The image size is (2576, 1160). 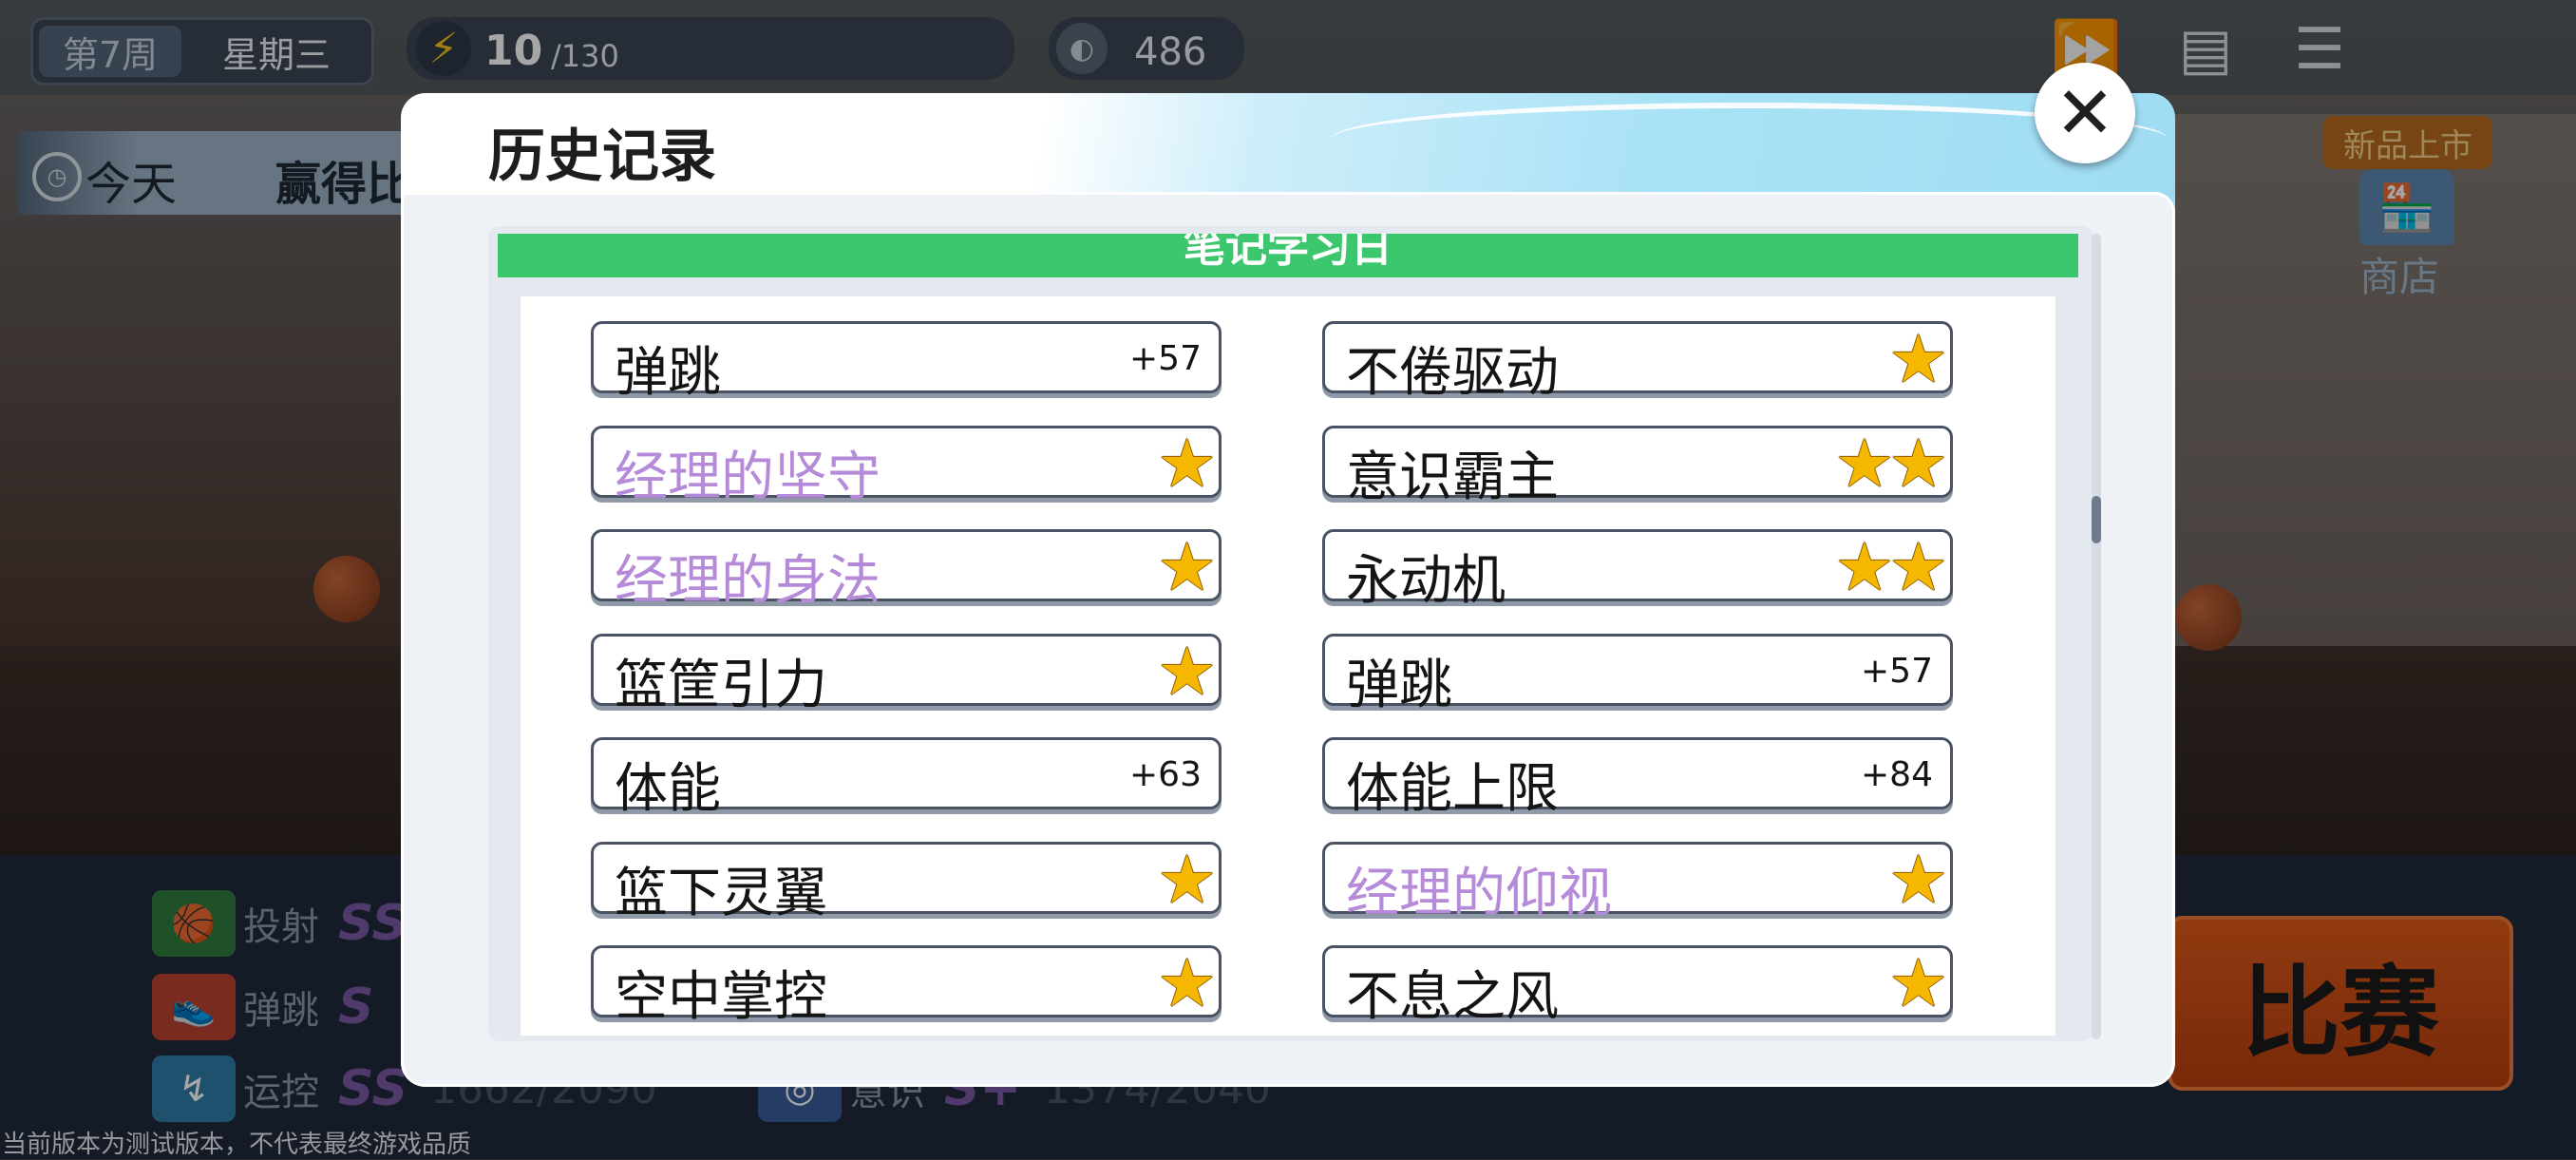 I want to click on history-item: 经理的坚守 ★, so click(x=906, y=466).